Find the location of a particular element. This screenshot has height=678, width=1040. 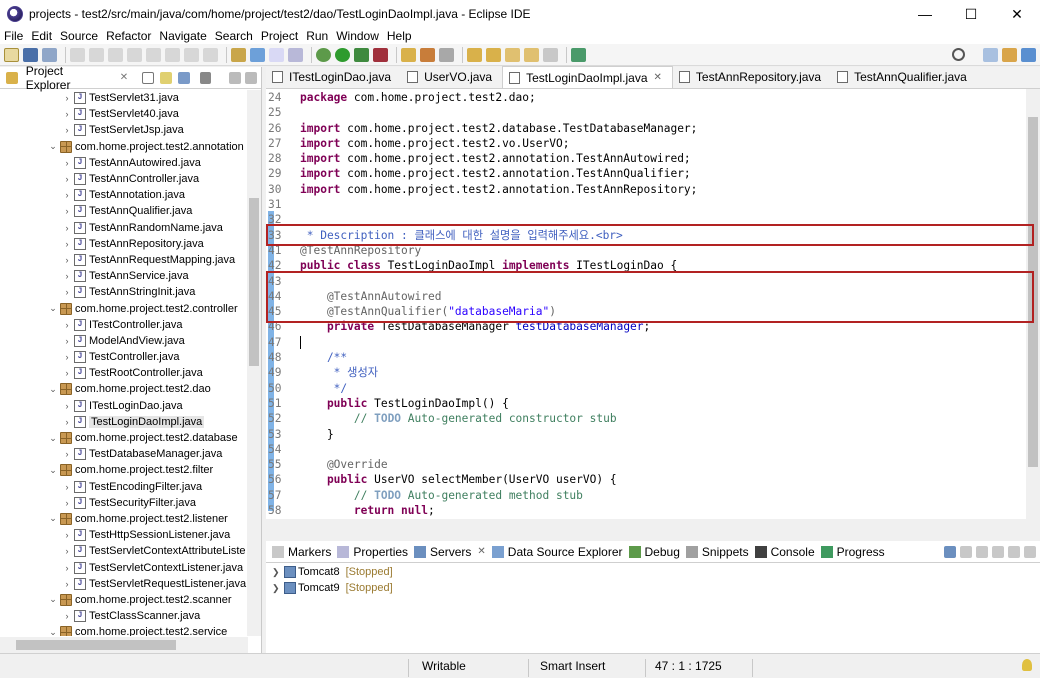

menu-project: Project is located at coordinates (279, 36).